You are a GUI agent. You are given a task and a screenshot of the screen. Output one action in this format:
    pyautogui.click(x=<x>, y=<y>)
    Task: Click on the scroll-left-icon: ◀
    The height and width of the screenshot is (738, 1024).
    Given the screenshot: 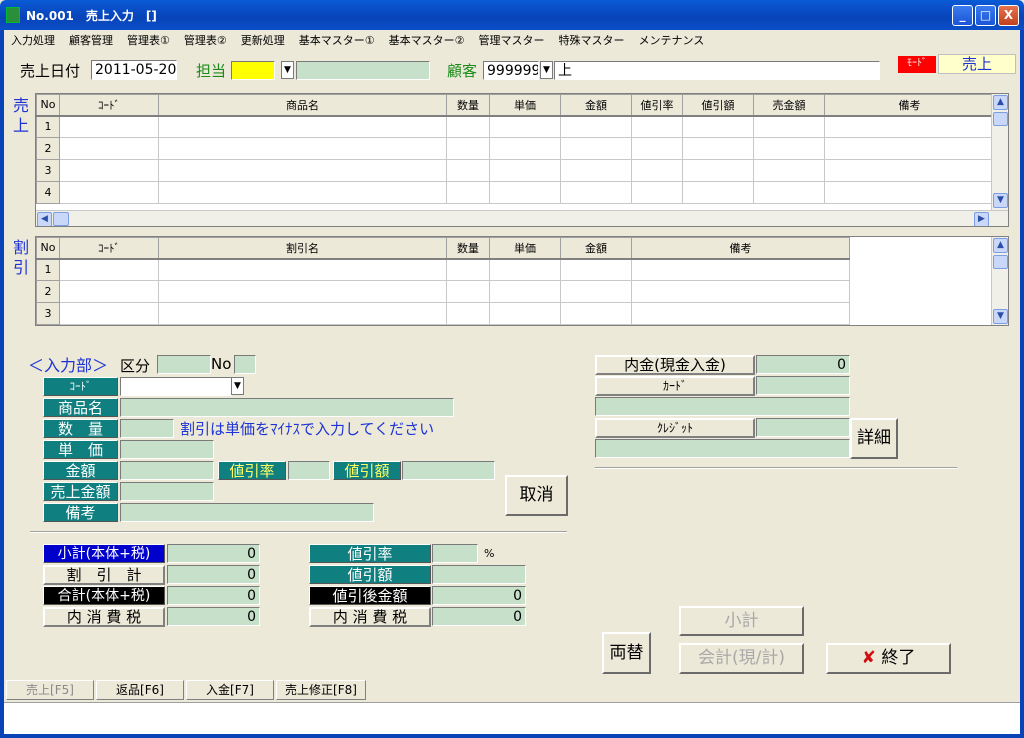 What is the action you would take?
    pyautogui.click(x=44, y=219)
    